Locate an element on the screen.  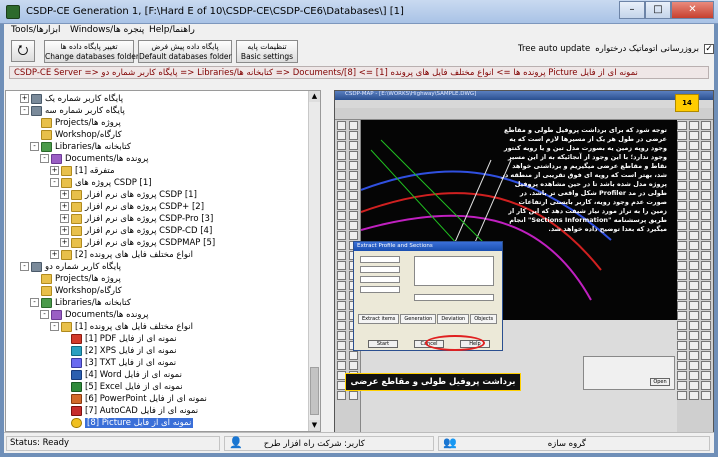
tree-item-label: [7] AutoCAD نمونه ای از فایل is located at coordinates (141, 411).